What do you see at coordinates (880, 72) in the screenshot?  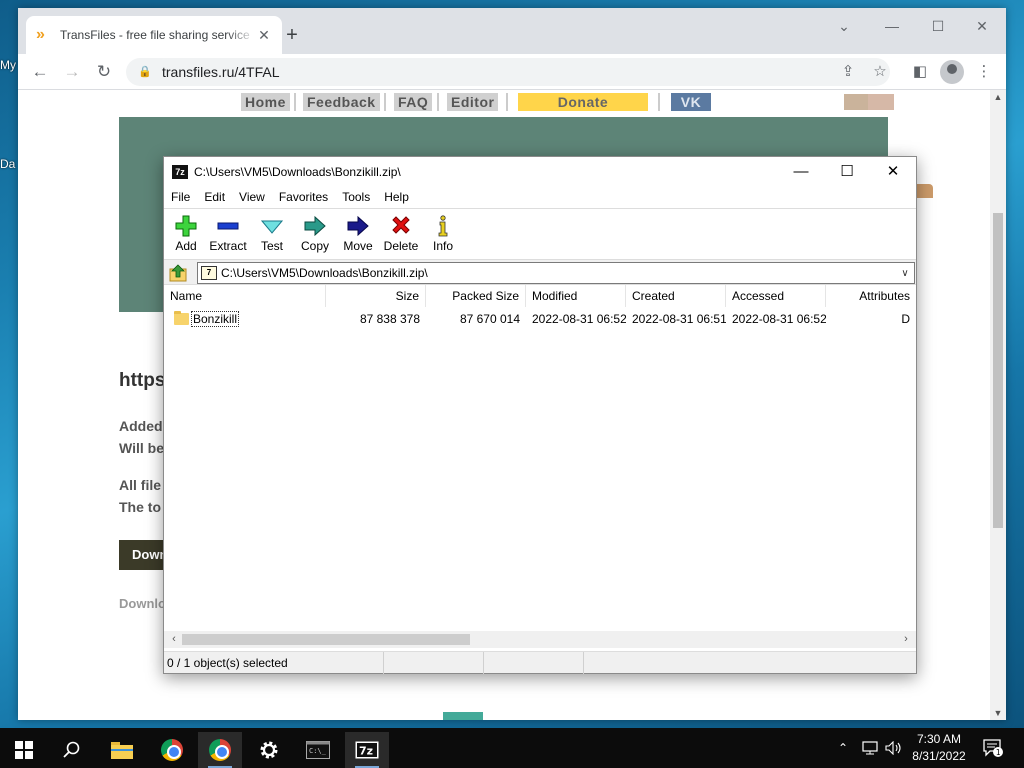 I see `bookmark-star-icon: ☆` at bounding box center [880, 72].